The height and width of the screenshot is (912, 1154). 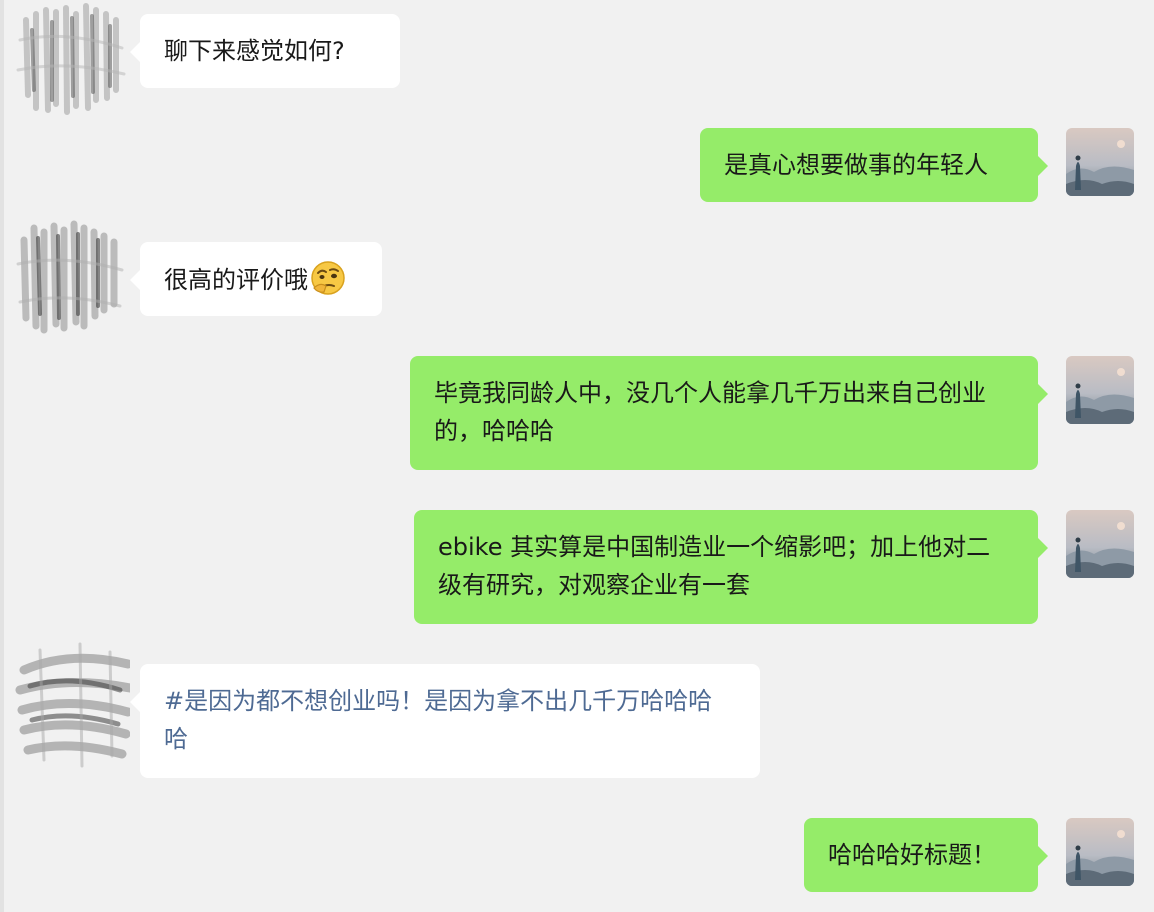 What do you see at coordinates (714, 566) in the screenshot?
I see `message-text: ebike 其实算是中国制造业一个缩影吧；加上他对二级有研究，对观察企业有一套` at bounding box center [714, 566].